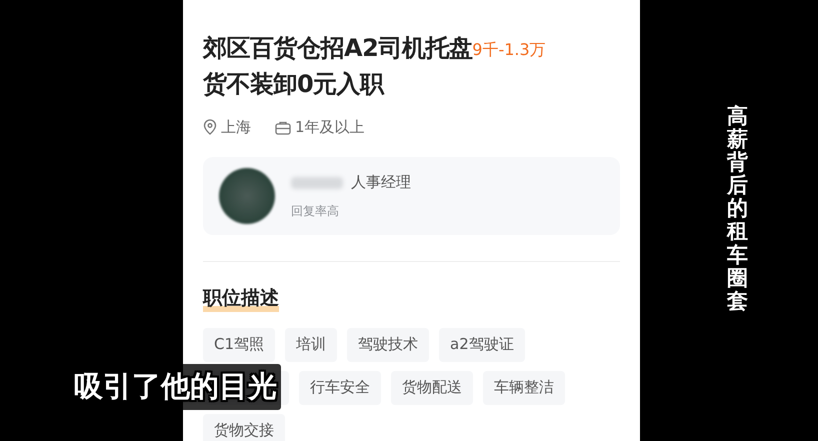  What do you see at coordinates (388, 345) in the screenshot?
I see `skill-tag: 驾驶技术` at bounding box center [388, 345].